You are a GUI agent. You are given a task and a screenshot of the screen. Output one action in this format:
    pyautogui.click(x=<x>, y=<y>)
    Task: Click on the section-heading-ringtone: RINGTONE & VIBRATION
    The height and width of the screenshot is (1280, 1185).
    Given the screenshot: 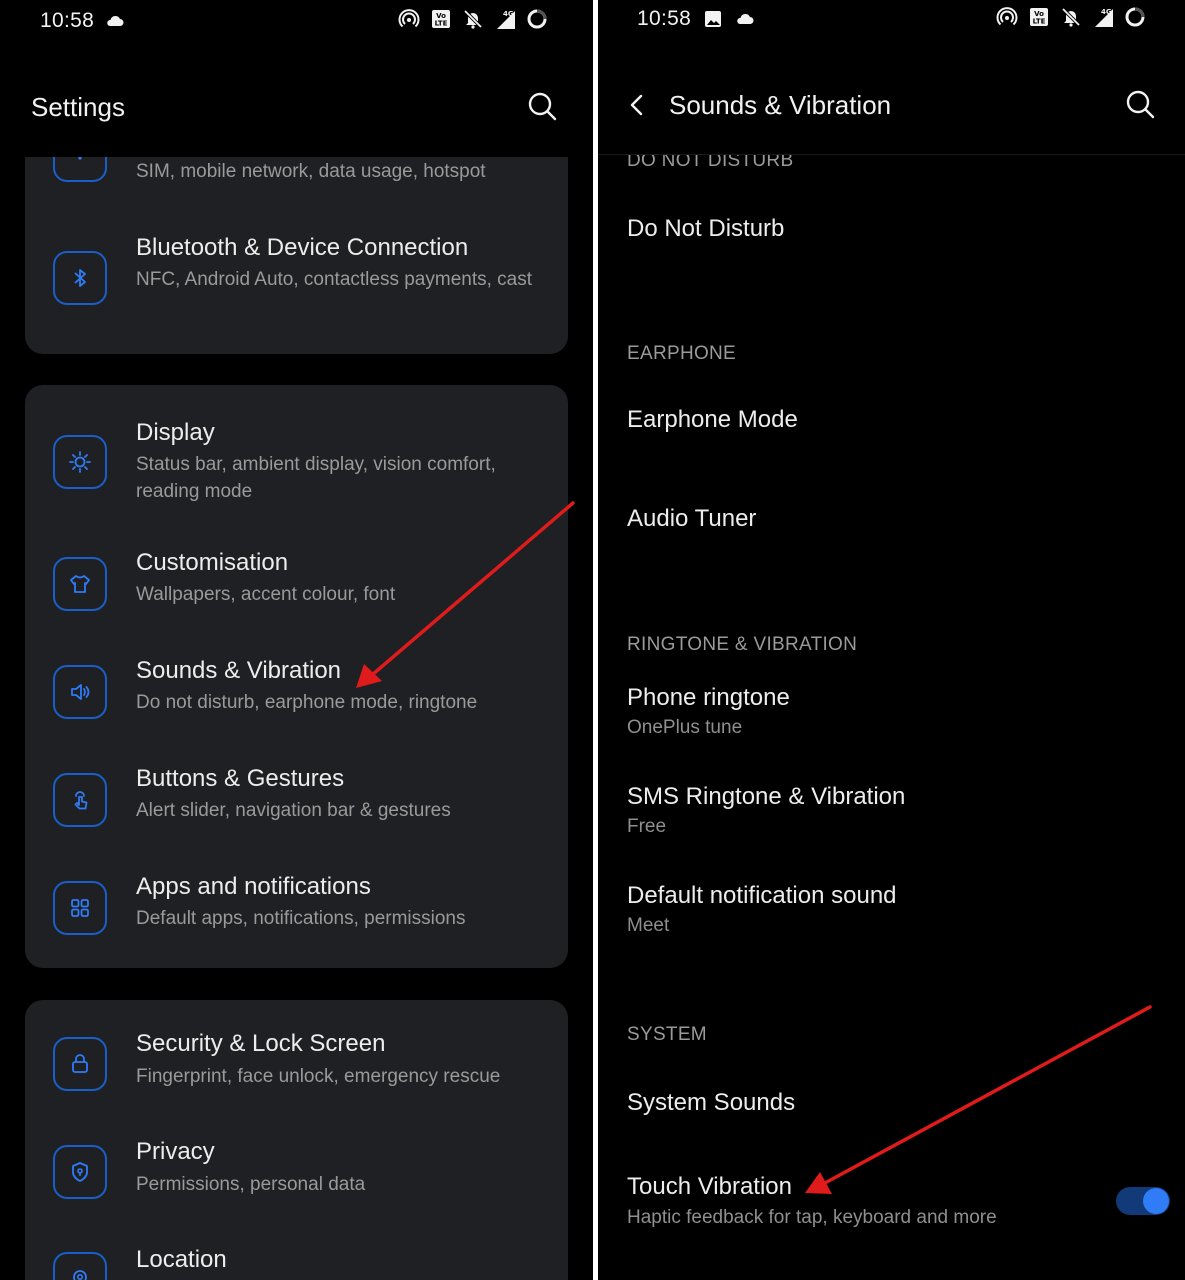 What is the action you would take?
    pyautogui.click(x=742, y=644)
    